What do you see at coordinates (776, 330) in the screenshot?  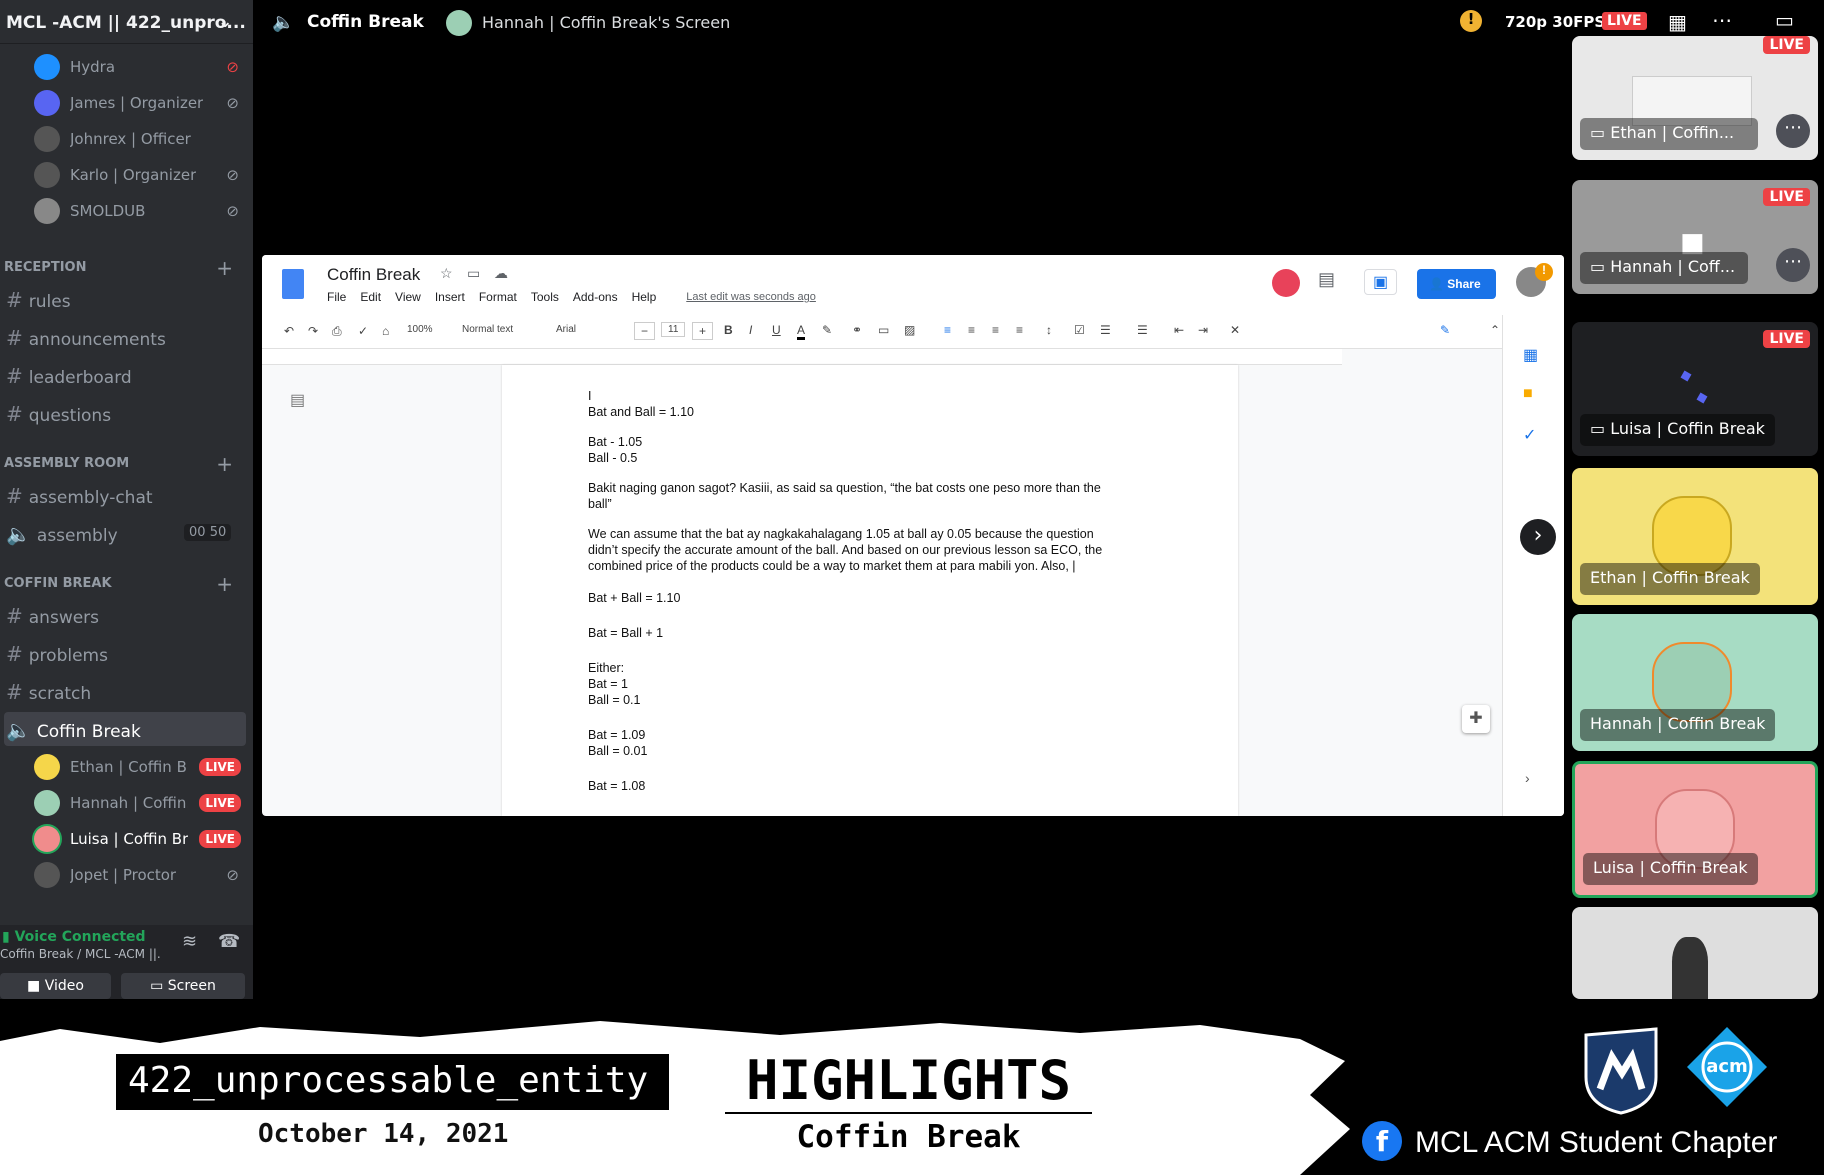 I see `underline-icon: U` at bounding box center [776, 330].